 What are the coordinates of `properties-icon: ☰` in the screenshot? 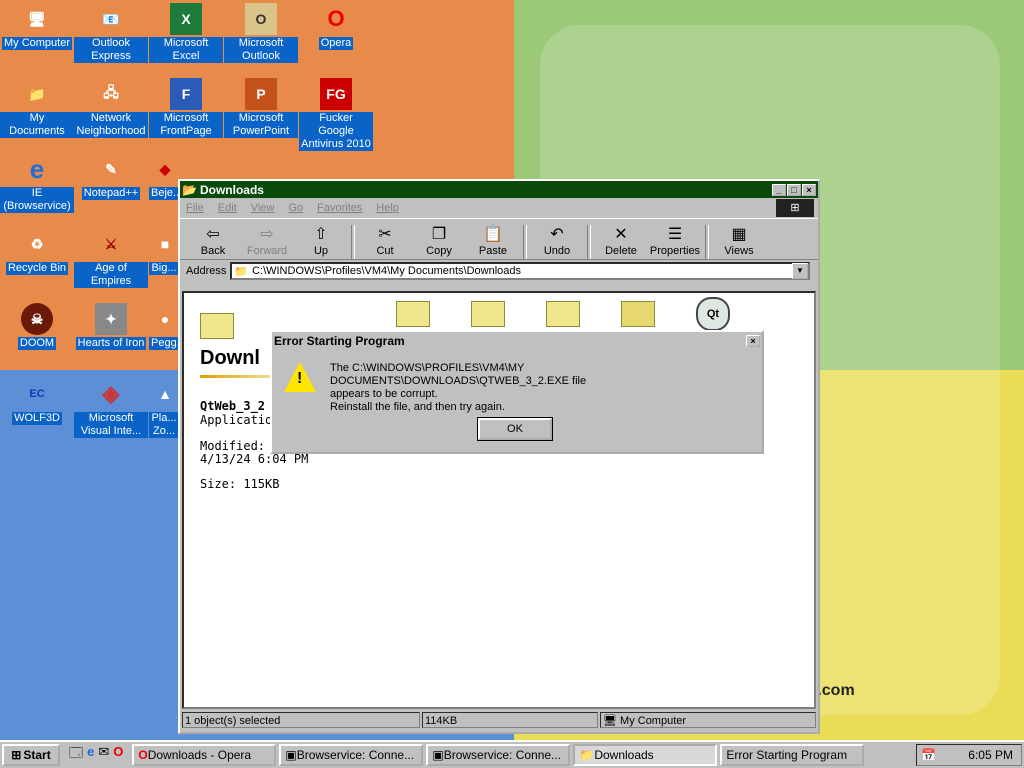 It's located at (675, 234).